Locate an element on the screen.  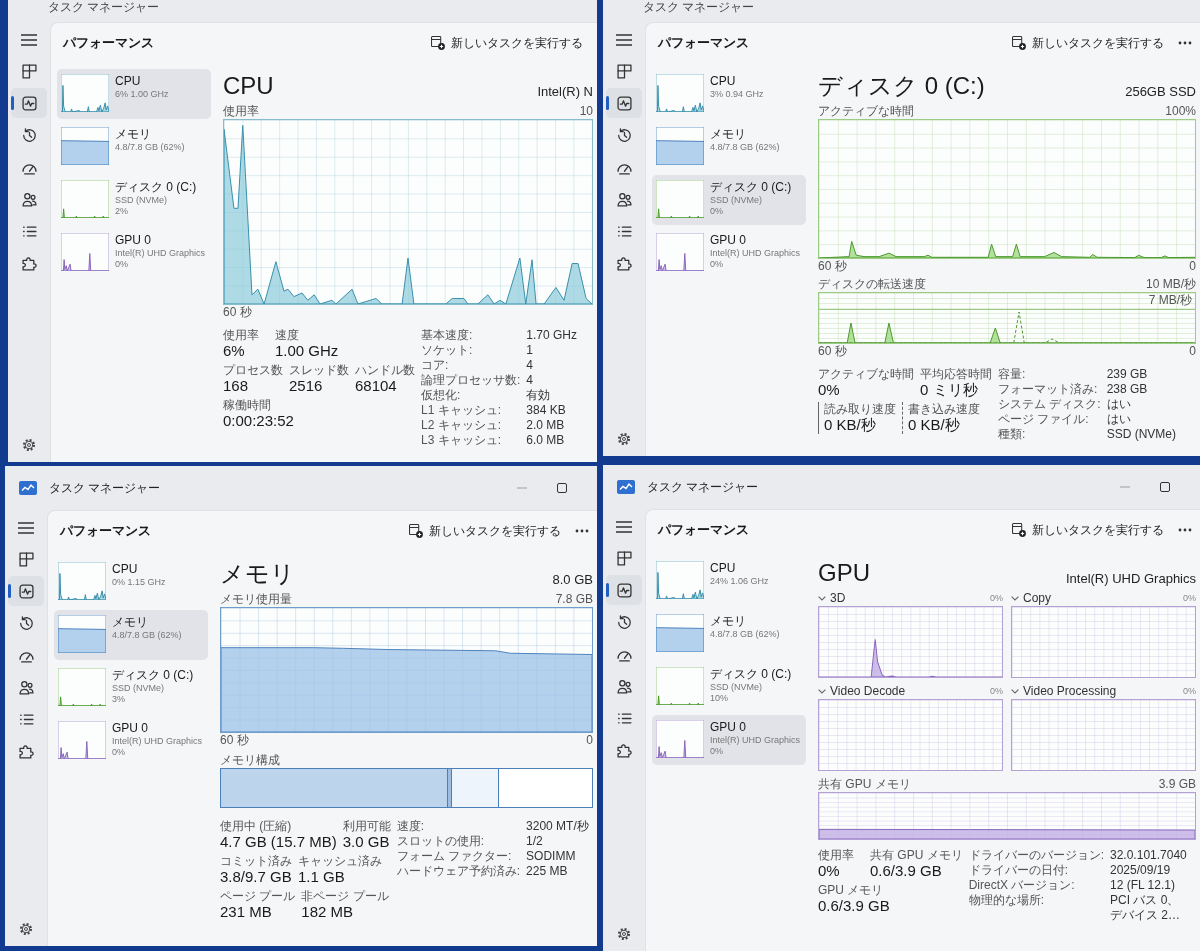
spec-value: 1 is located at coordinates (530, 350).